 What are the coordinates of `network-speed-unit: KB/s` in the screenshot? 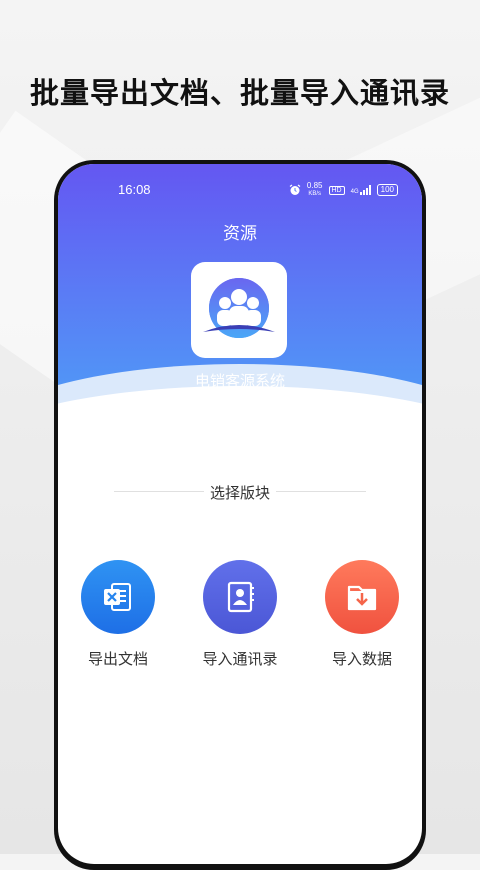 It's located at (315, 194).